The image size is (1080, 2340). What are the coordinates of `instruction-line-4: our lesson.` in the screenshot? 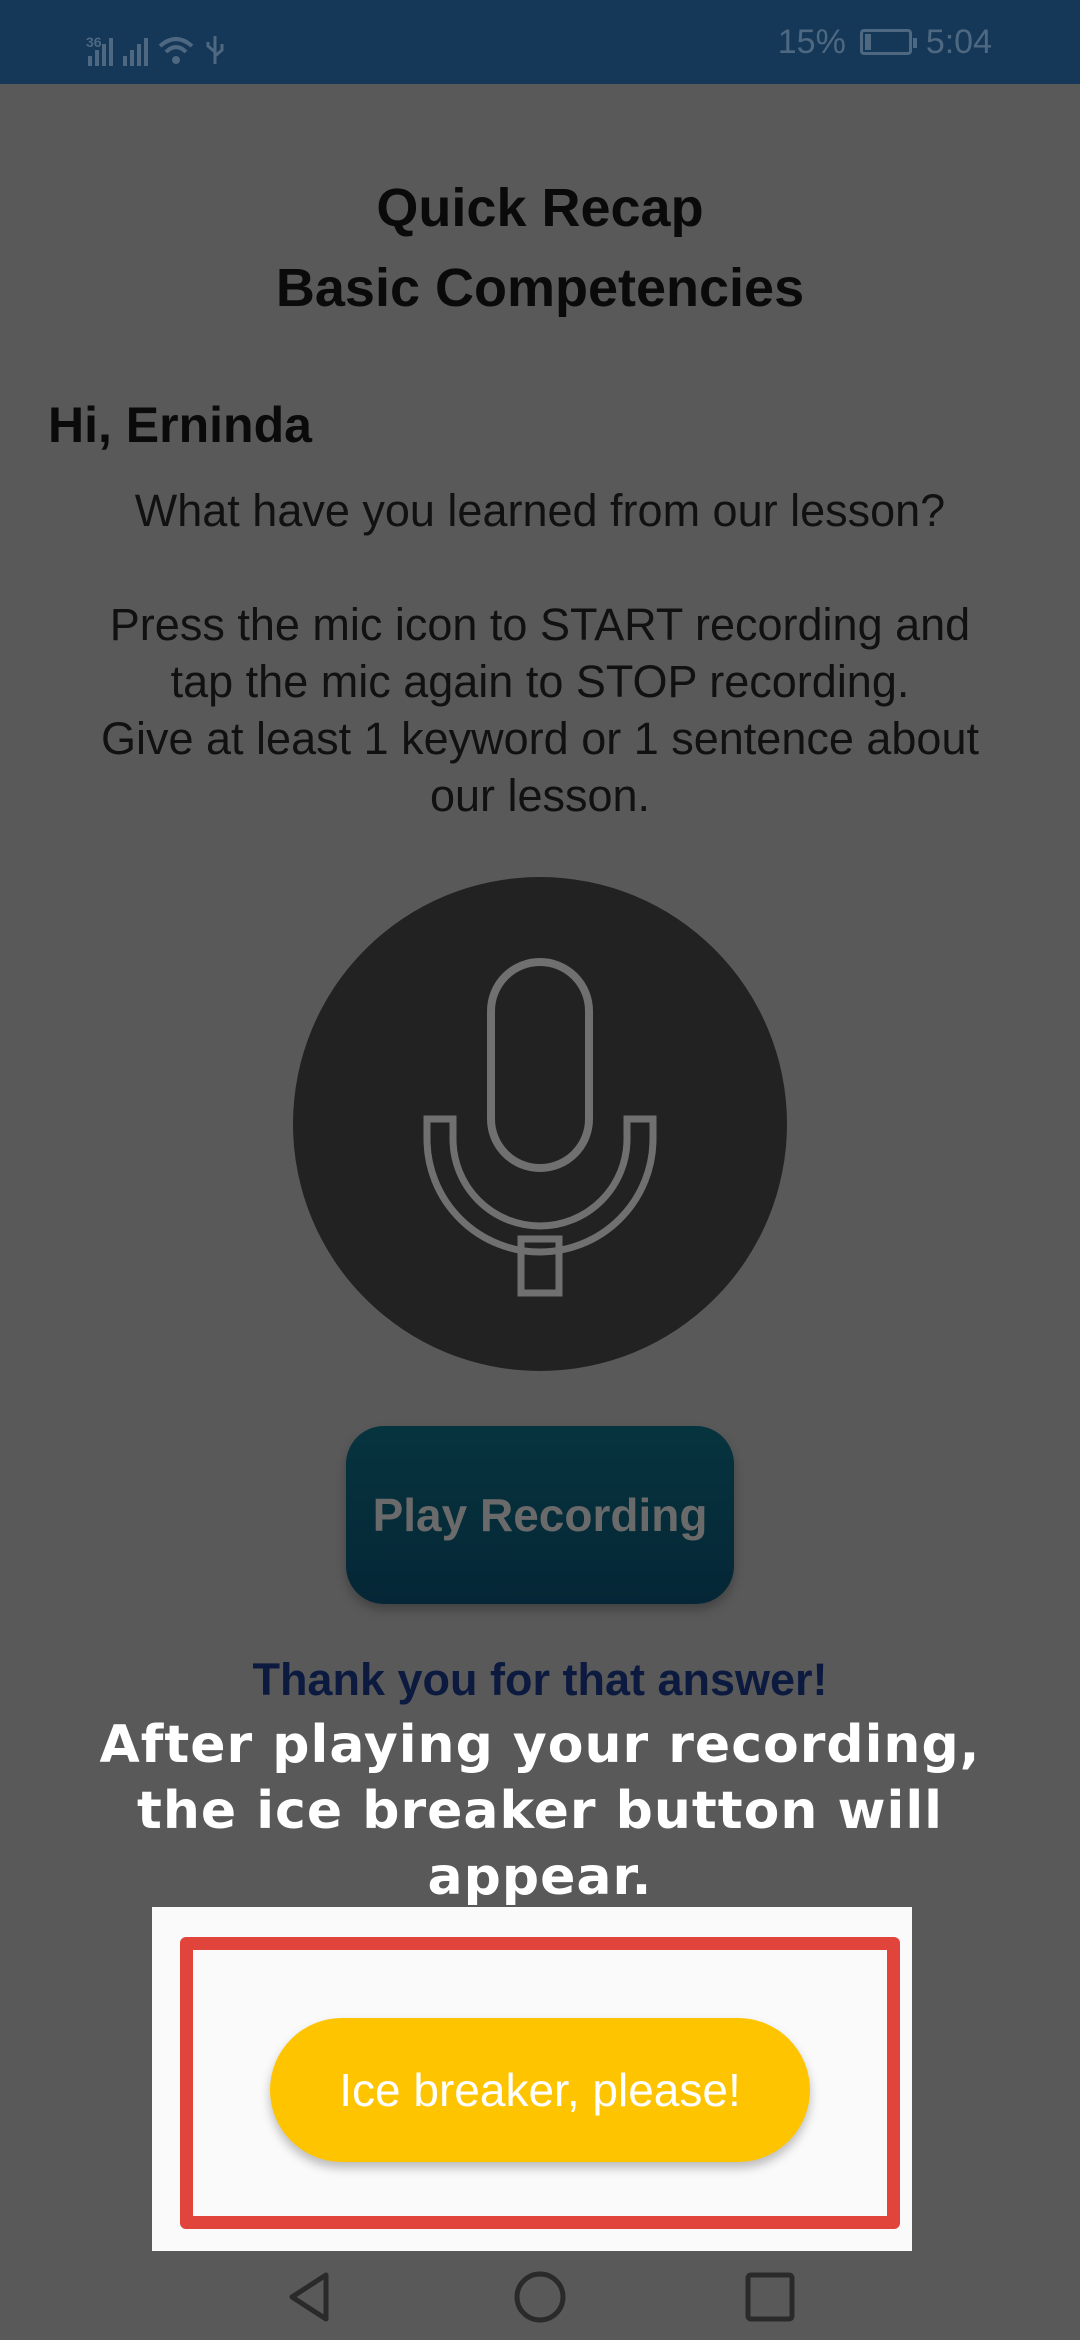 It's located at (540, 795).